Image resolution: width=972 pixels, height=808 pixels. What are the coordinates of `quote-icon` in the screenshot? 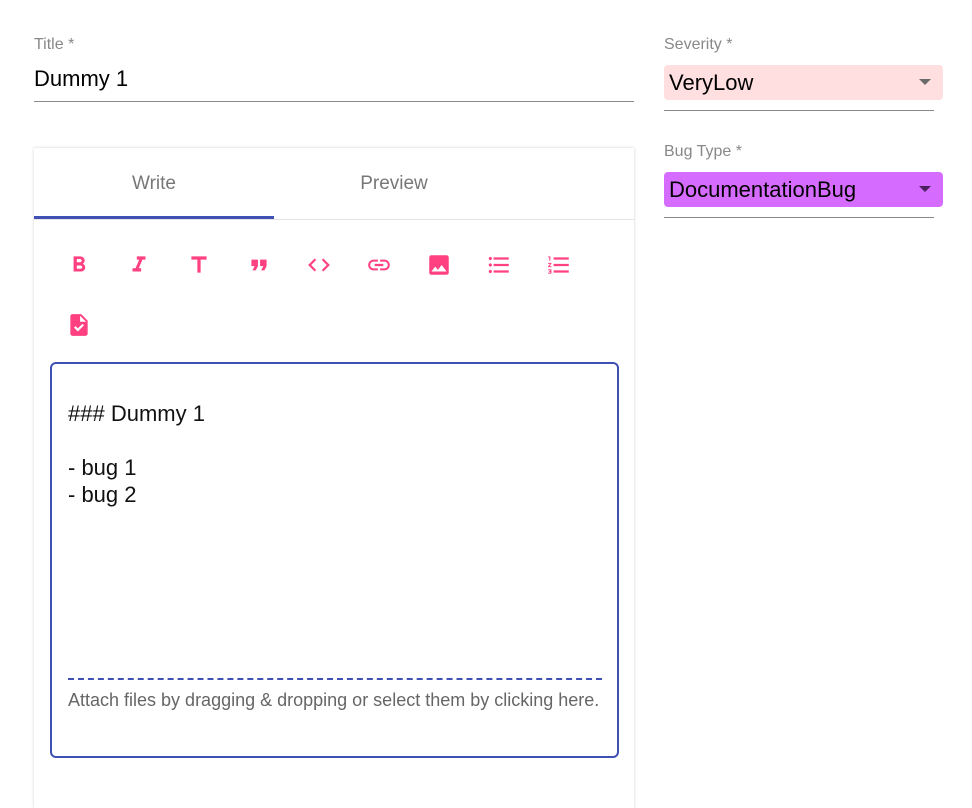 It's located at (259, 265).